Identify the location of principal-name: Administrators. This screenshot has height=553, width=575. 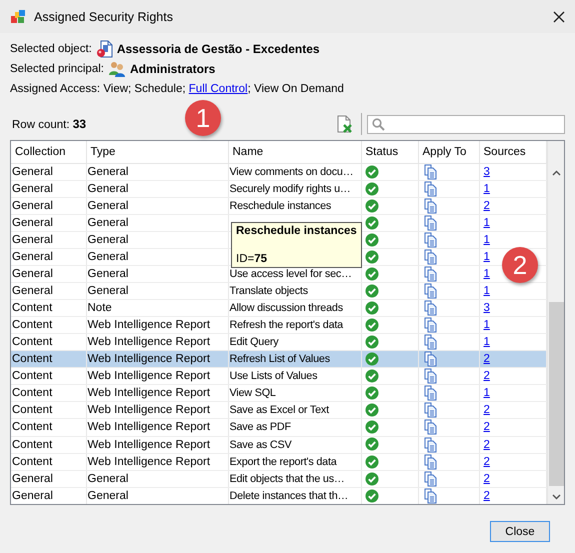
(173, 69).